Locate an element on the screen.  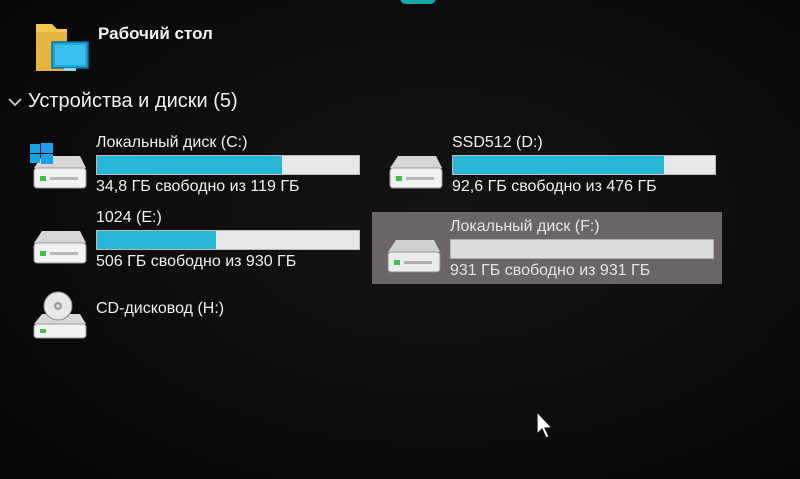
drive-d-tile: SSD512 (D:) 92,6 ГБ свободно из 476 ГБ is located at coordinates (549, 164).